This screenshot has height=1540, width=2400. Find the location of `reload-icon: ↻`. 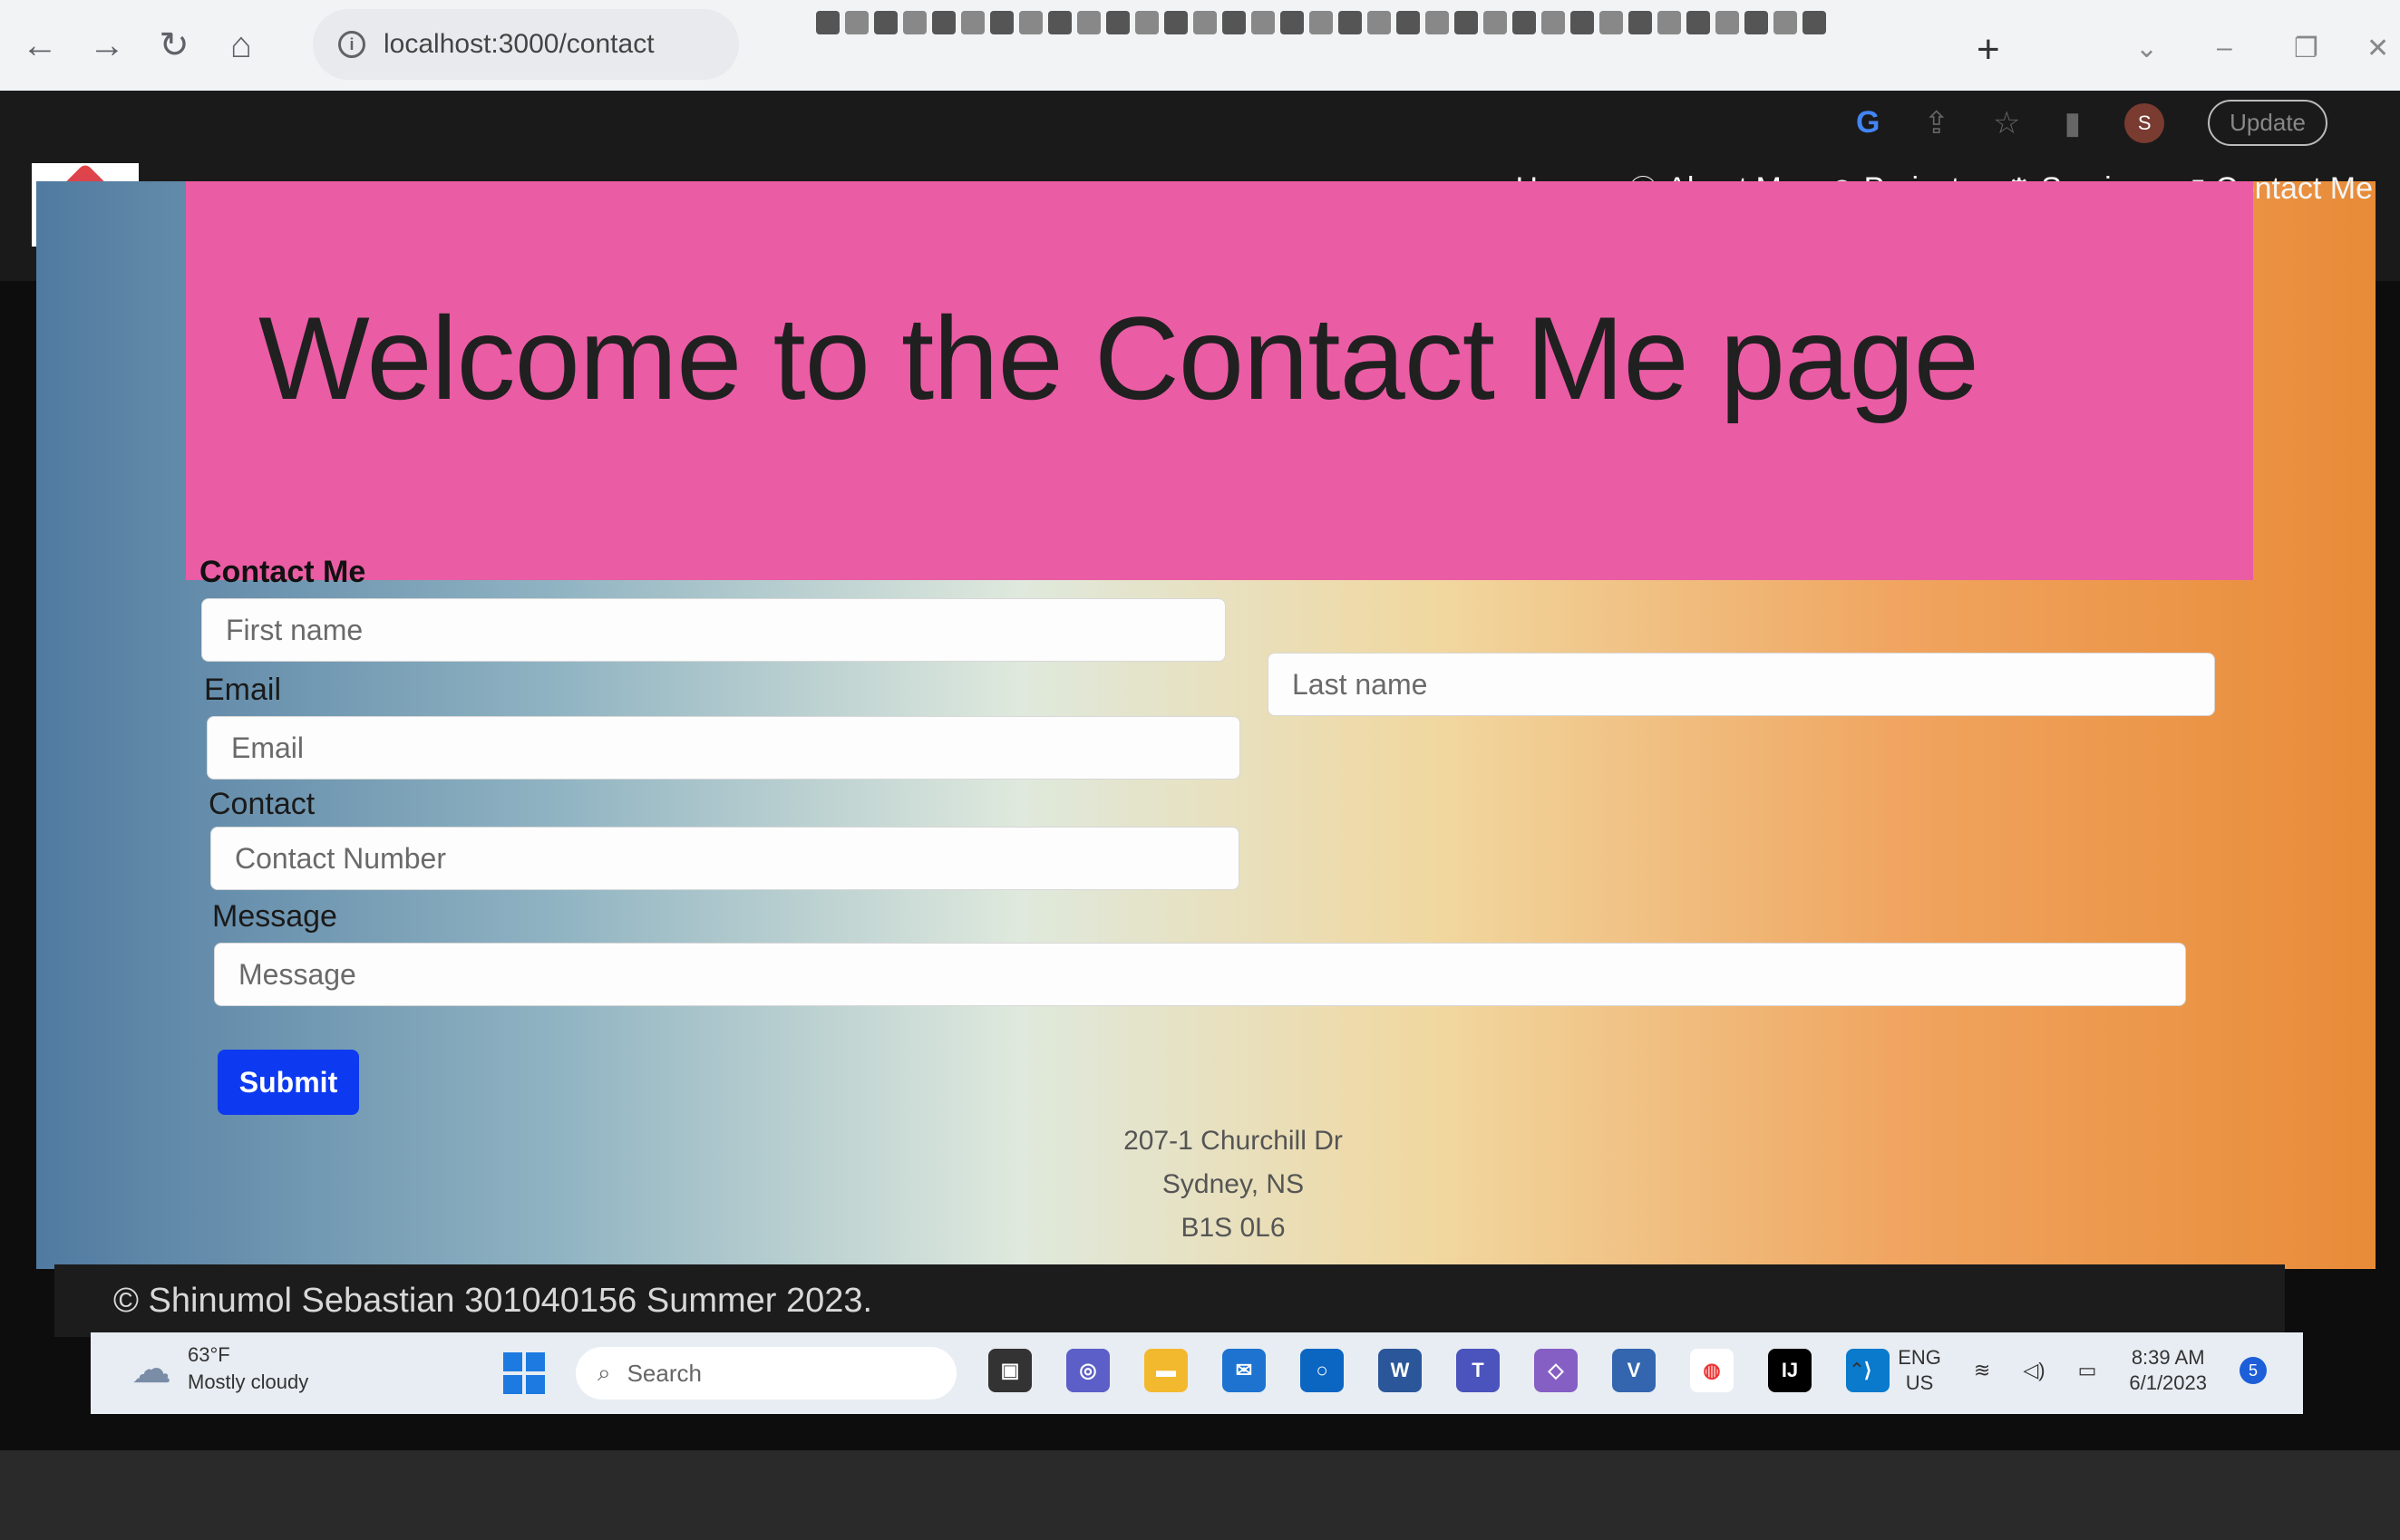

reload-icon: ↻ is located at coordinates (174, 45).